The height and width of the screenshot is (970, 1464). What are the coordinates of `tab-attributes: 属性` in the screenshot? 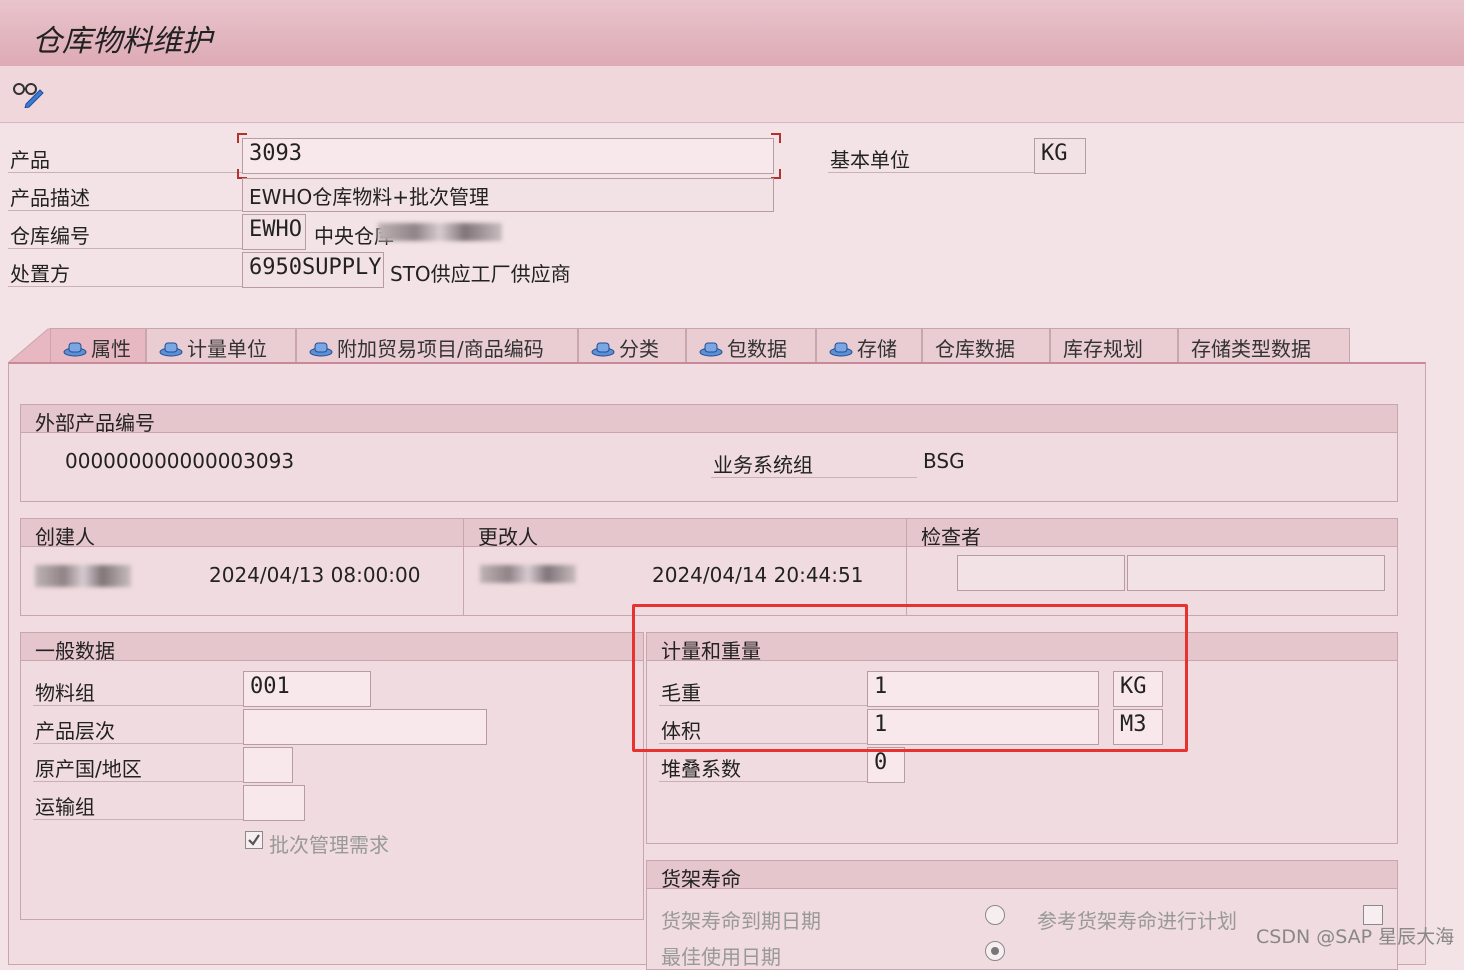 It's located at (98, 345).